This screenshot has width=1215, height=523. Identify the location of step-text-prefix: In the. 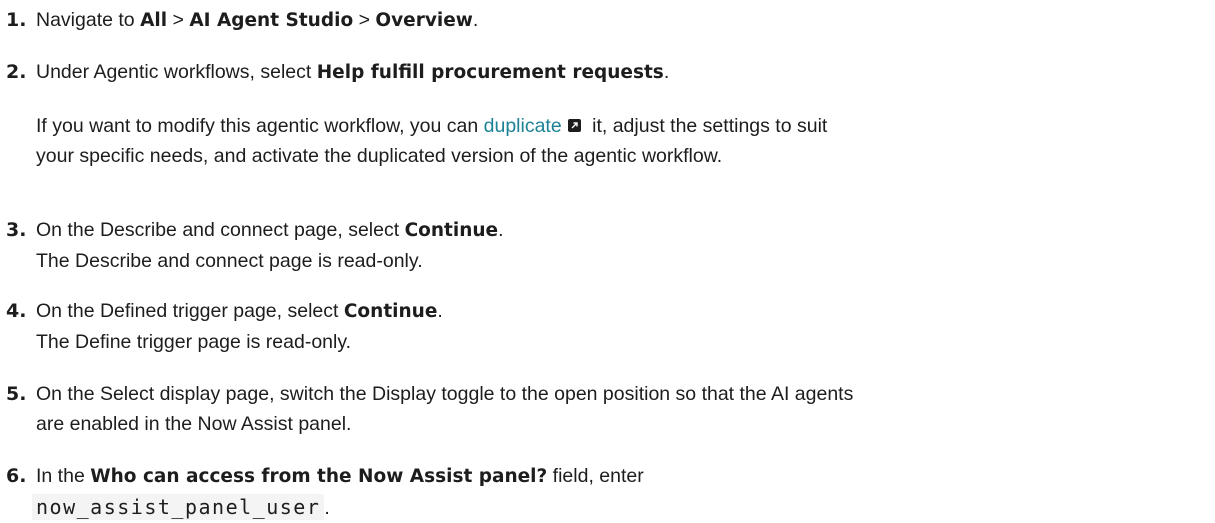
(63, 476).